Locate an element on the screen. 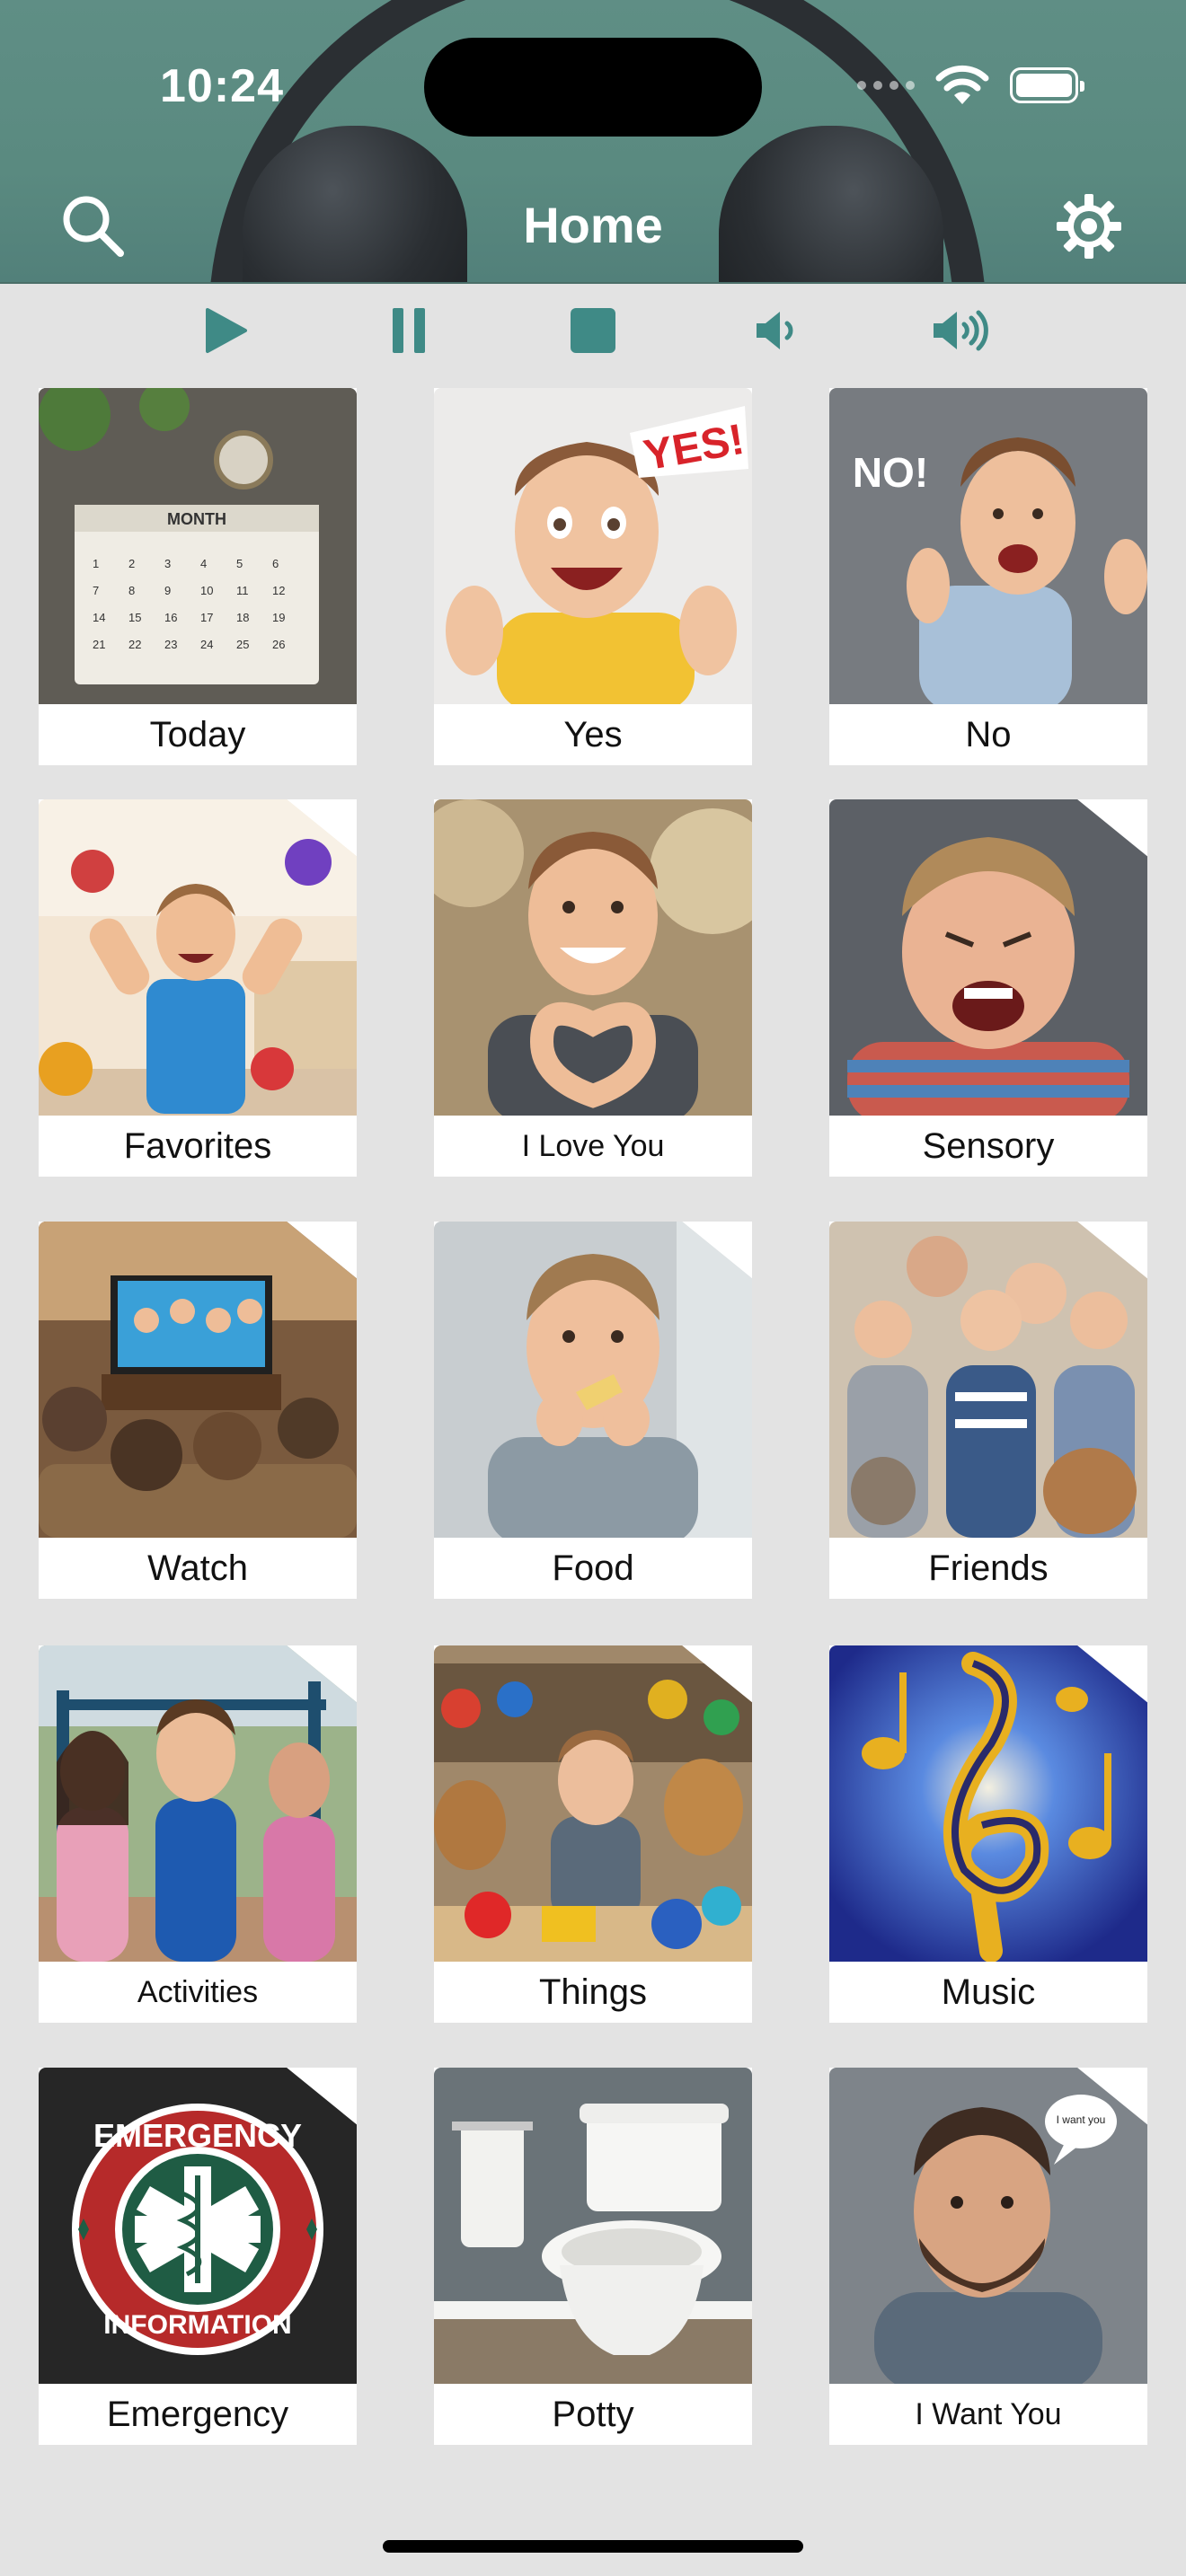 This screenshot has width=1186, height=2576. svg-text: 14 is located at coordinates (99, 617).